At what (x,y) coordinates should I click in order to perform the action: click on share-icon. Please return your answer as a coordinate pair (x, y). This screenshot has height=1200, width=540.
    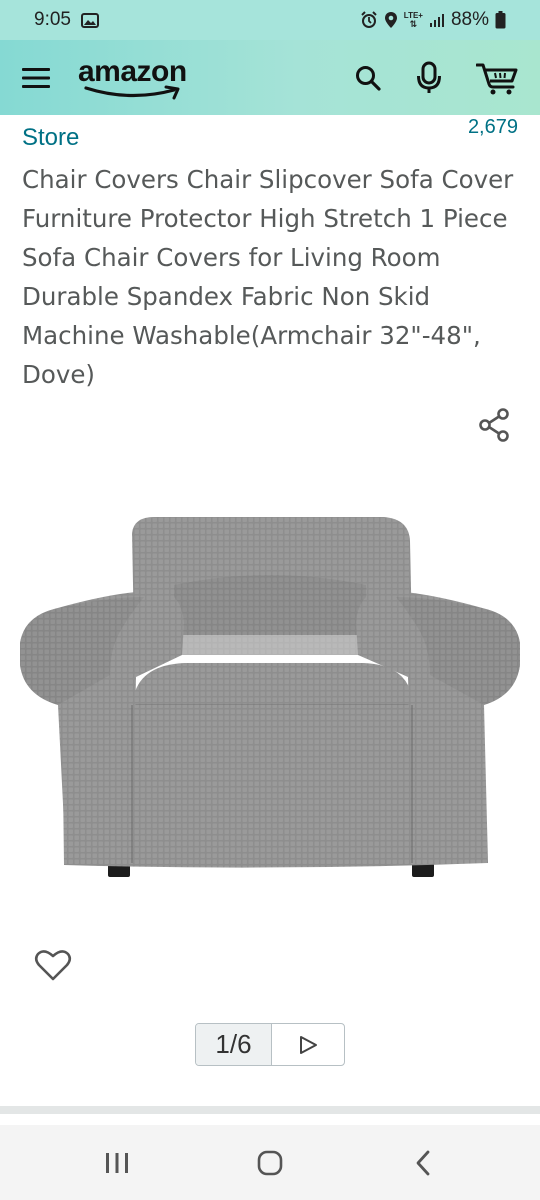
    Looking at the image, I should click on (494, 425).